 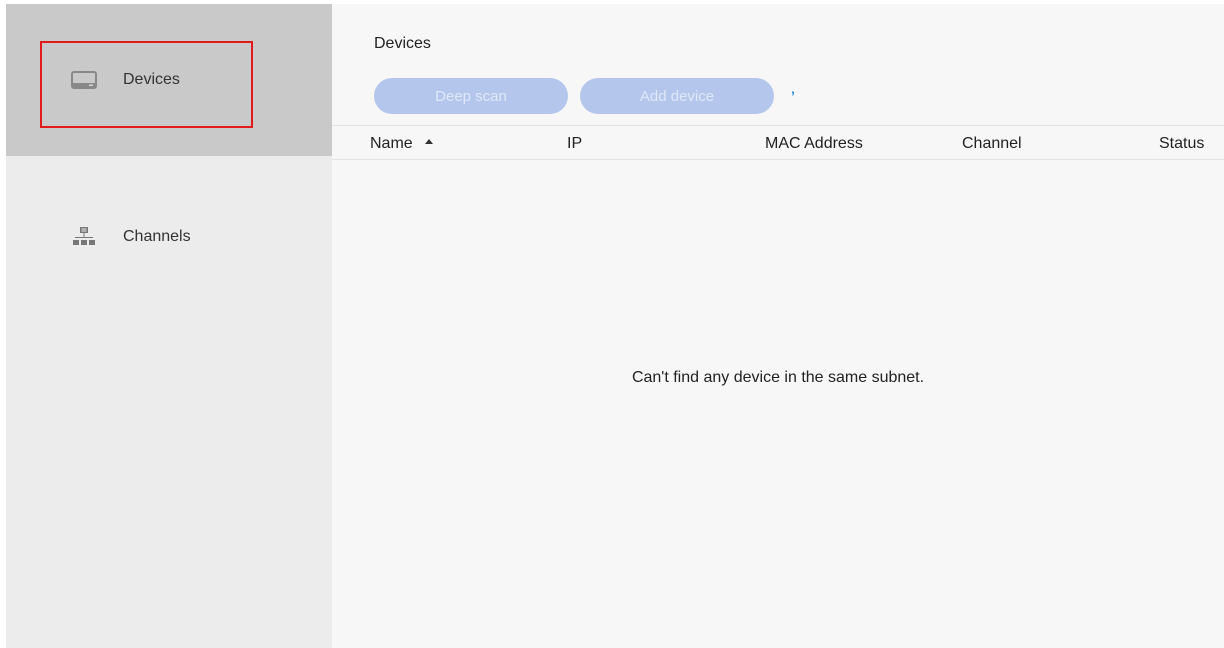 I want to click on page-title: Devices, so click(x=402, y=43).